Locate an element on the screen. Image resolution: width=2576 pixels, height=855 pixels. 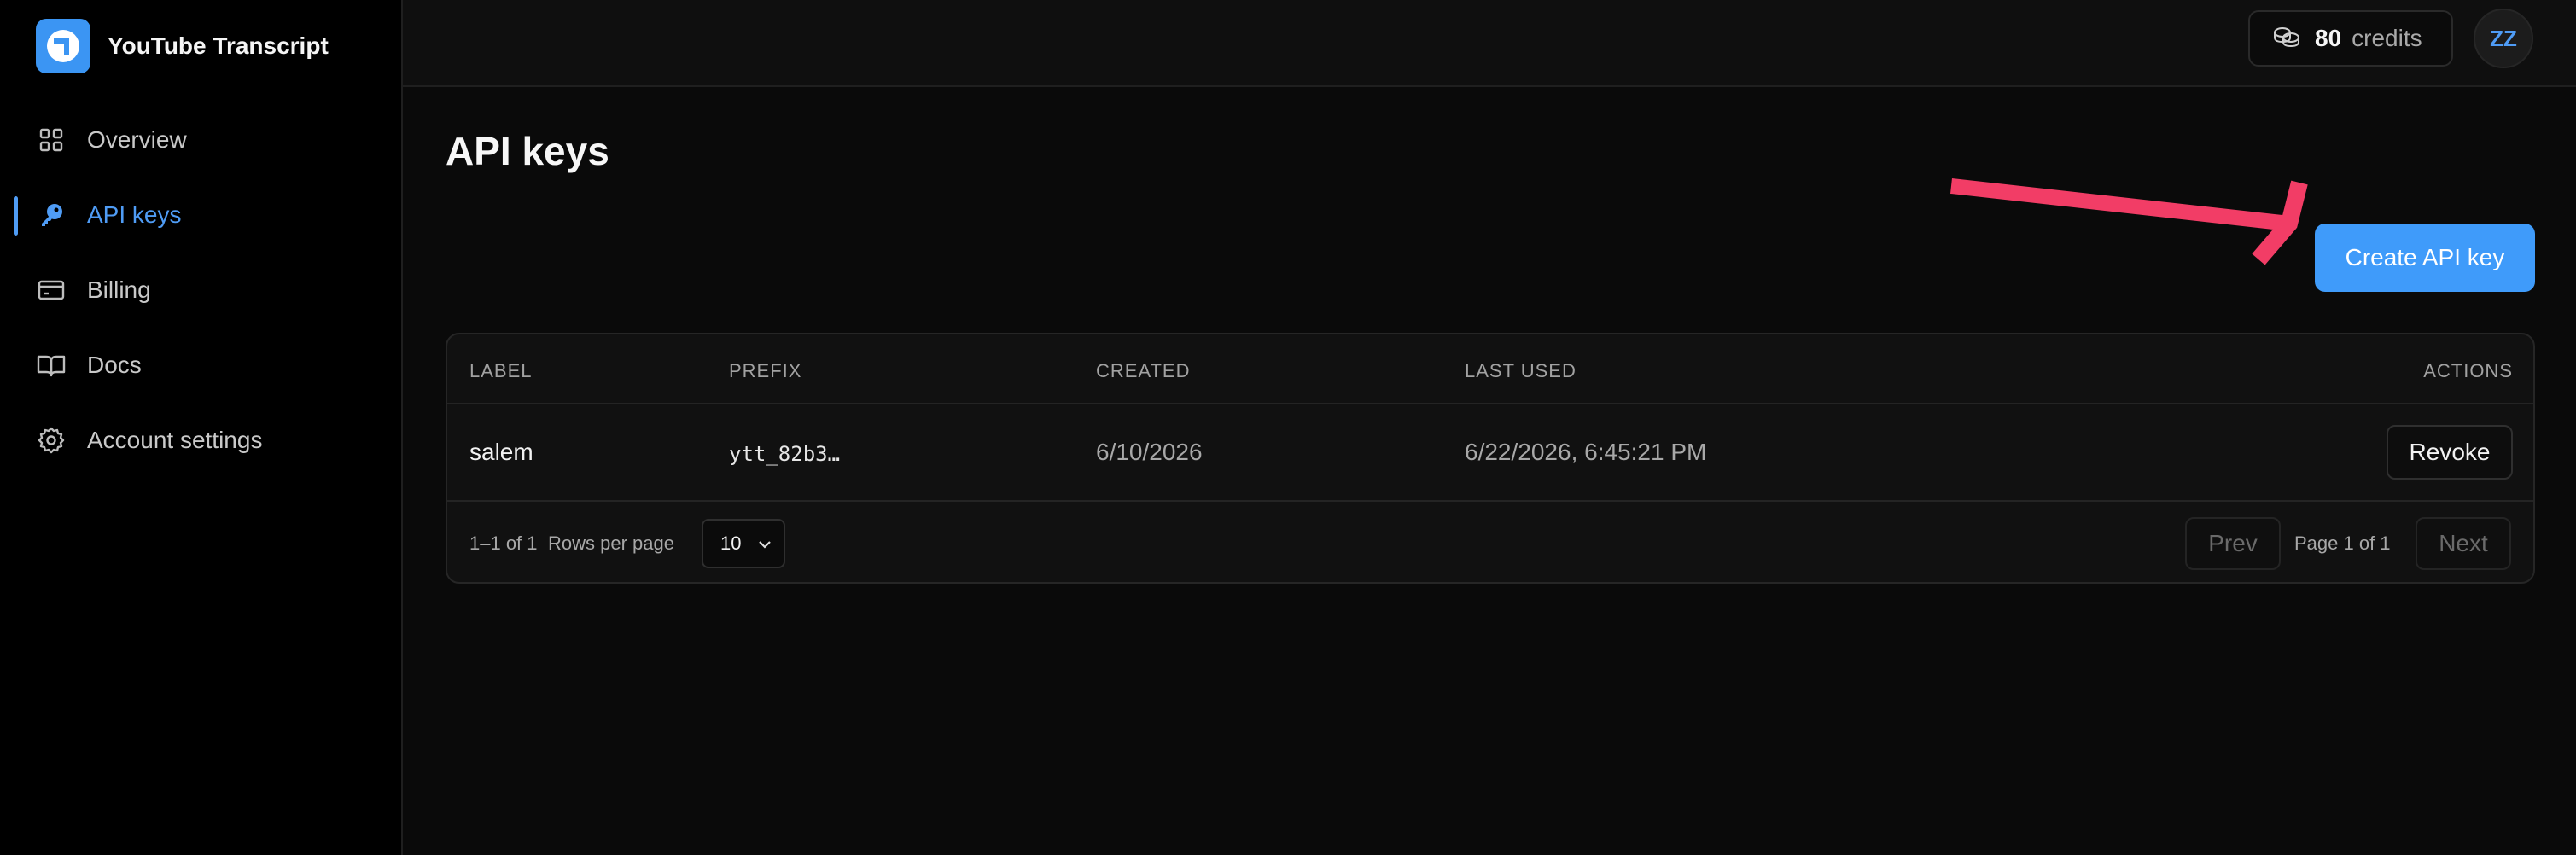
prev-page-button: Prev is located at coordinates (2233, 543).